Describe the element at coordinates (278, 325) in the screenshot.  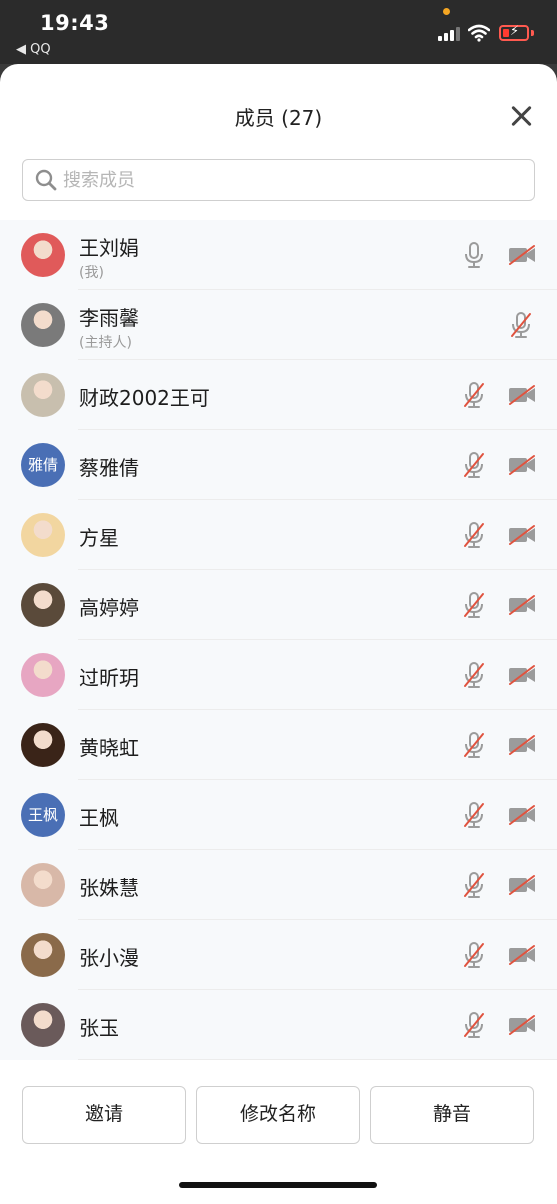
I see `member-row: 李雨馨 (主持人)` at that location.